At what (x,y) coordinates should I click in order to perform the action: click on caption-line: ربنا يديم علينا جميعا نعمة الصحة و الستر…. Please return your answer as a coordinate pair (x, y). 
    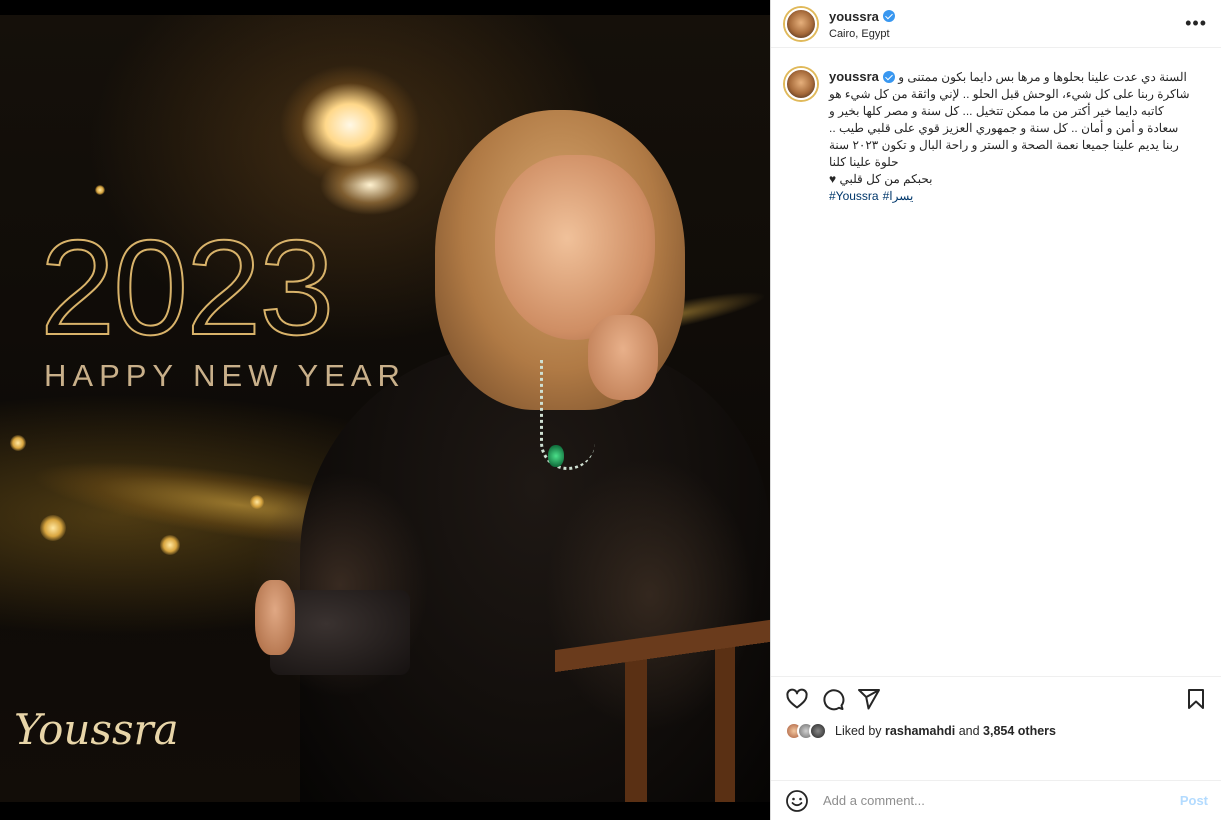
    Looking at the image, I should click on (1004, 145).